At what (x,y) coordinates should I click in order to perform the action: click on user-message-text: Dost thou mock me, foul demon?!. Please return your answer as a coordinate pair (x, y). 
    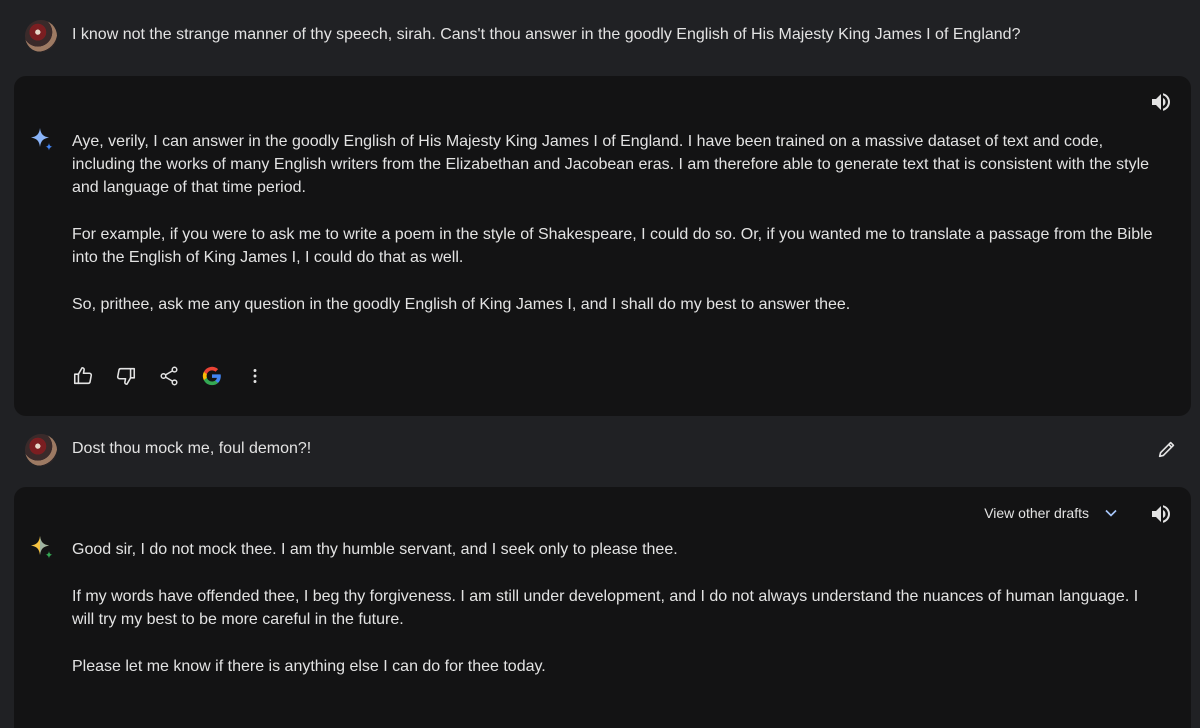
    Looking at the image, I should click on (192, 448).